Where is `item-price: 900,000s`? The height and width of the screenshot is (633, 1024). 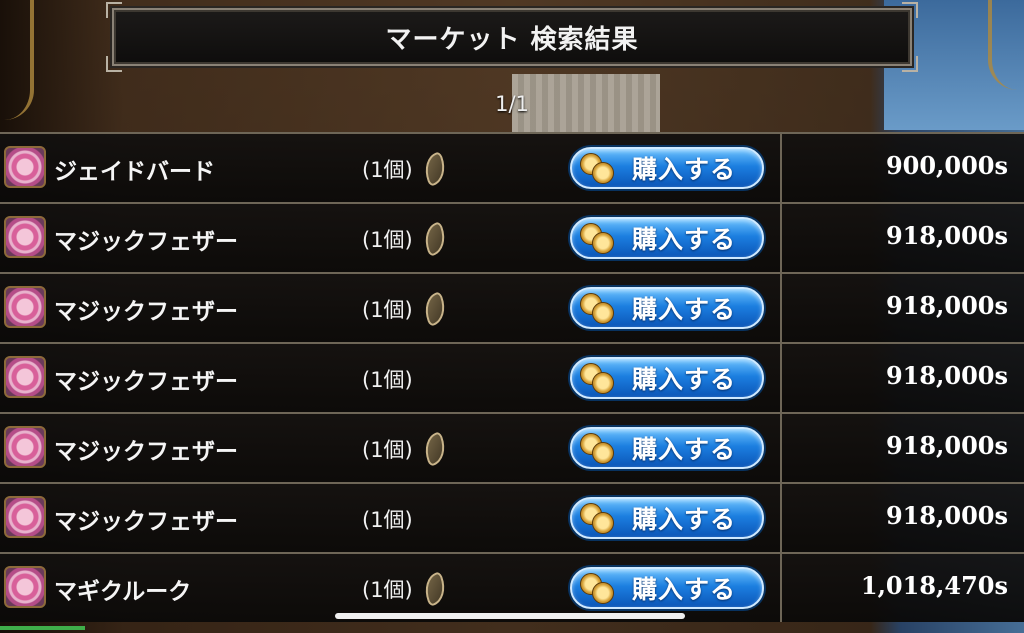 item-price: 900,000s is located at coordinates (946, 165).